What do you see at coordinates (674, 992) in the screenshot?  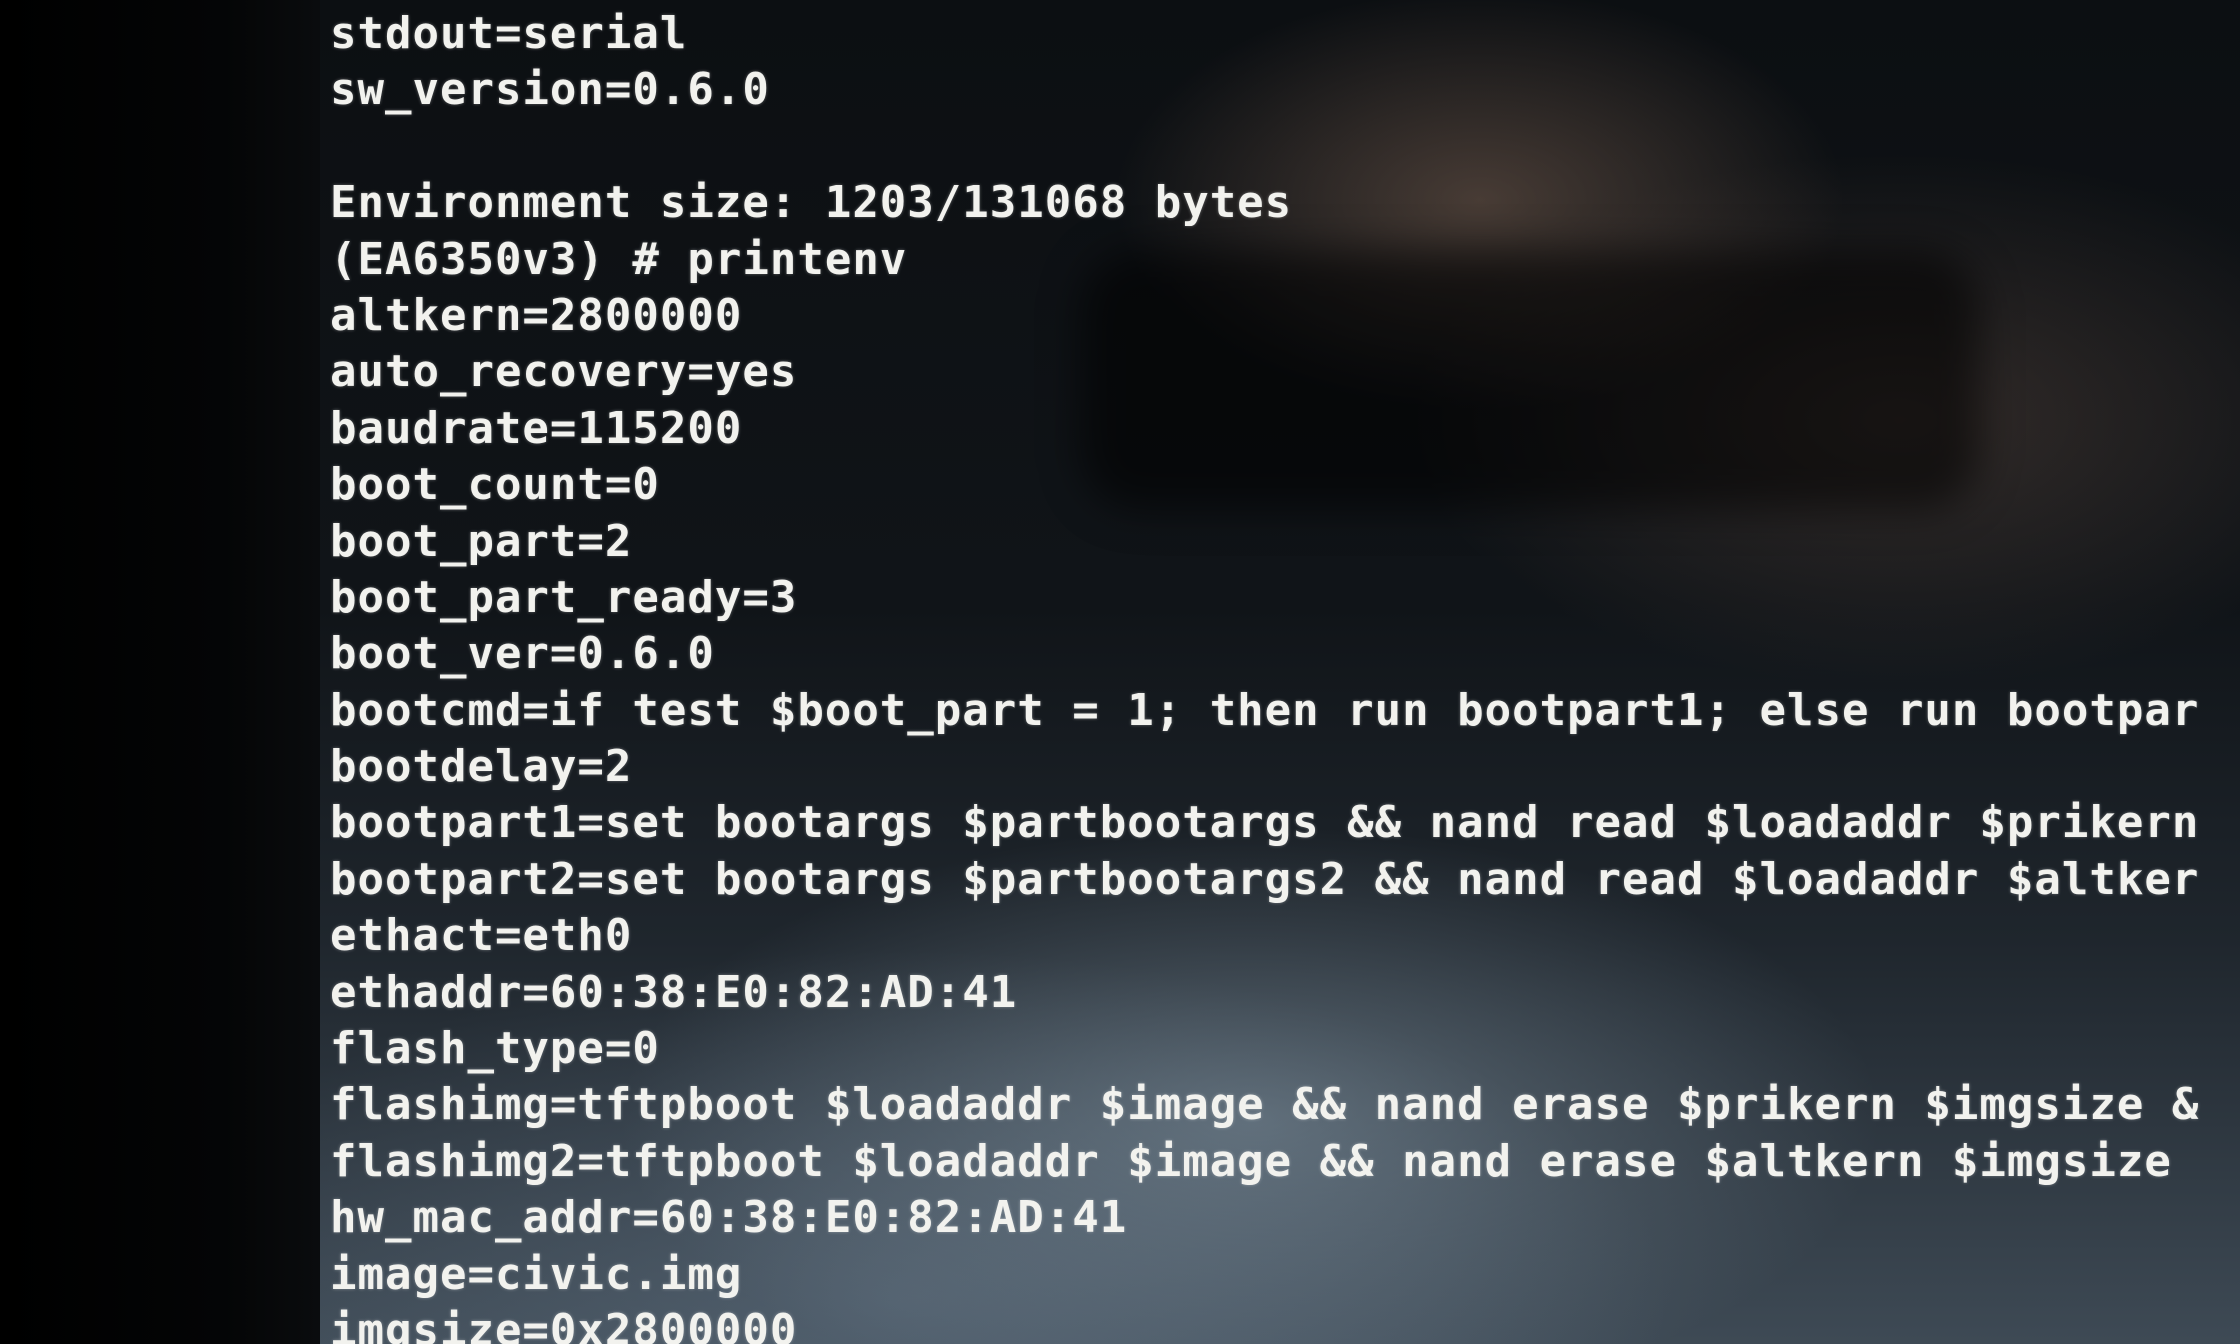 I see `console-line: ethaddr=60:38:E0:82:AD:41` at bounding box center [674, 992].